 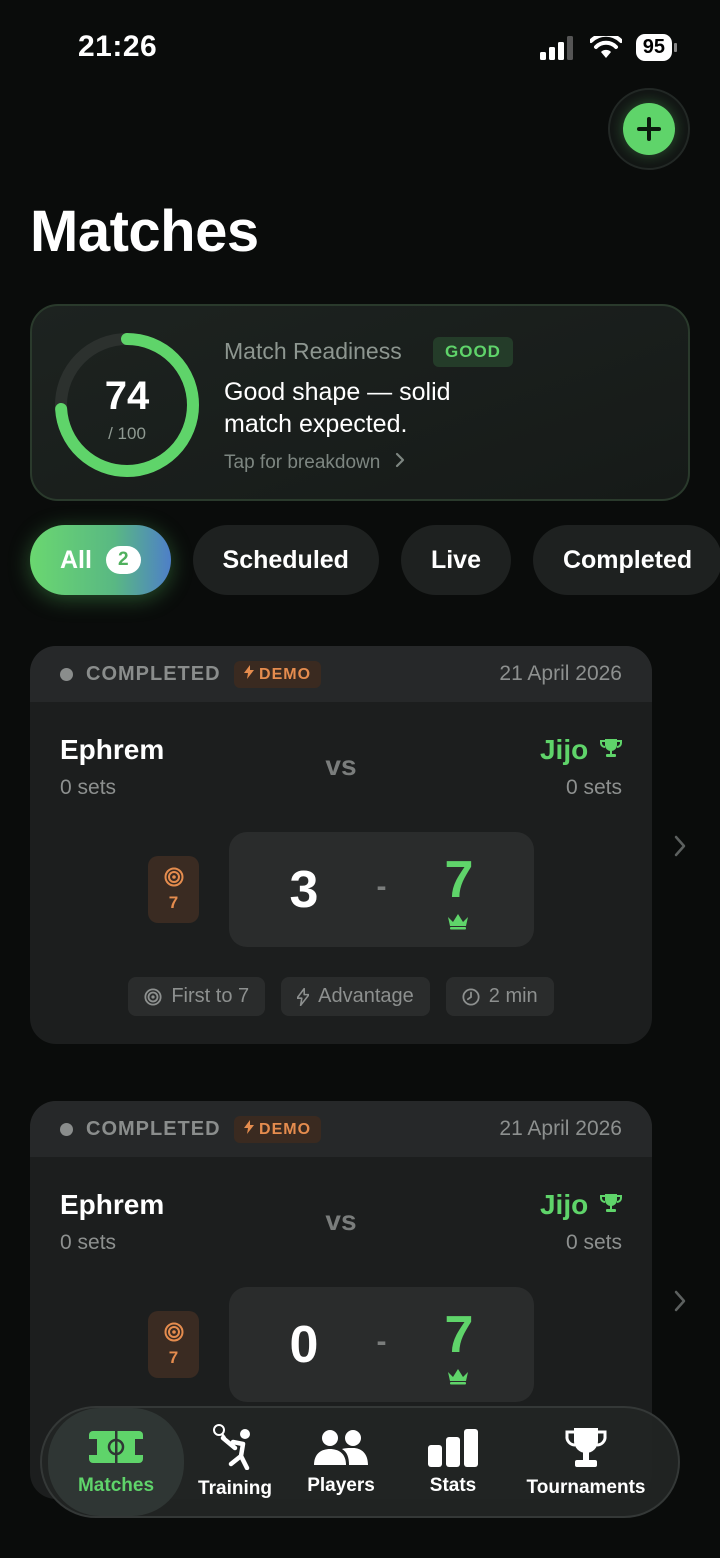 I want to click on bar-chart-icon, so click(x=453, y=1448).